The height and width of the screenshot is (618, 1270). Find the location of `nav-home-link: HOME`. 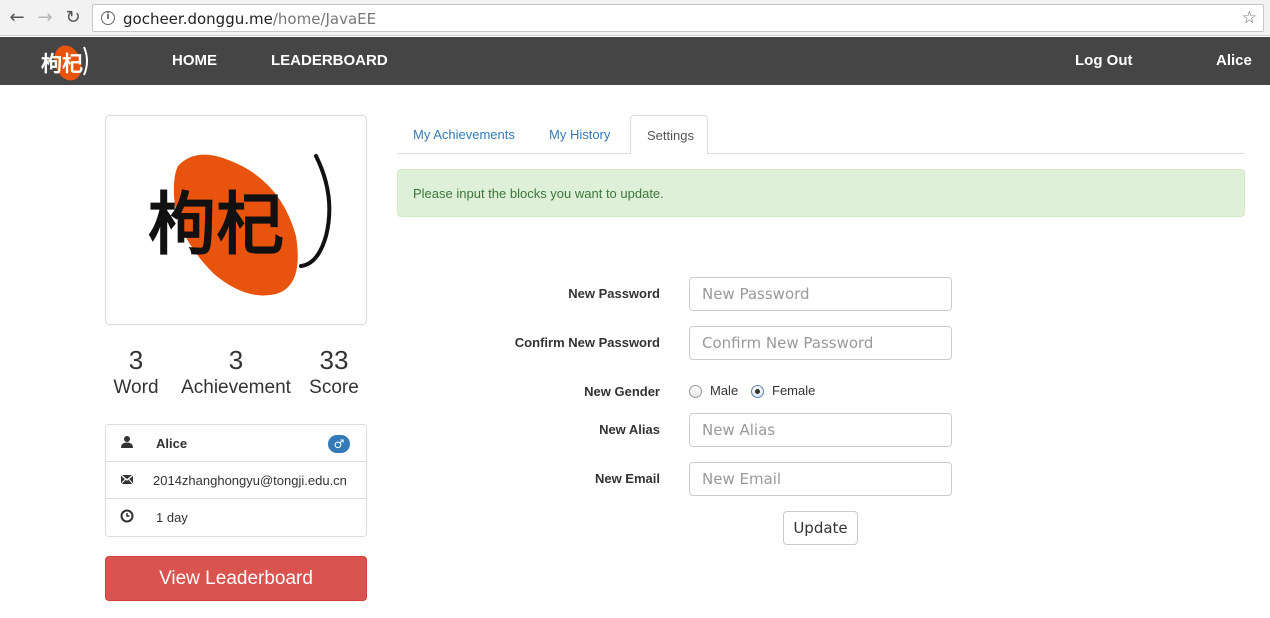

nav-home-link: HOME is located at coordinates (194, 60).